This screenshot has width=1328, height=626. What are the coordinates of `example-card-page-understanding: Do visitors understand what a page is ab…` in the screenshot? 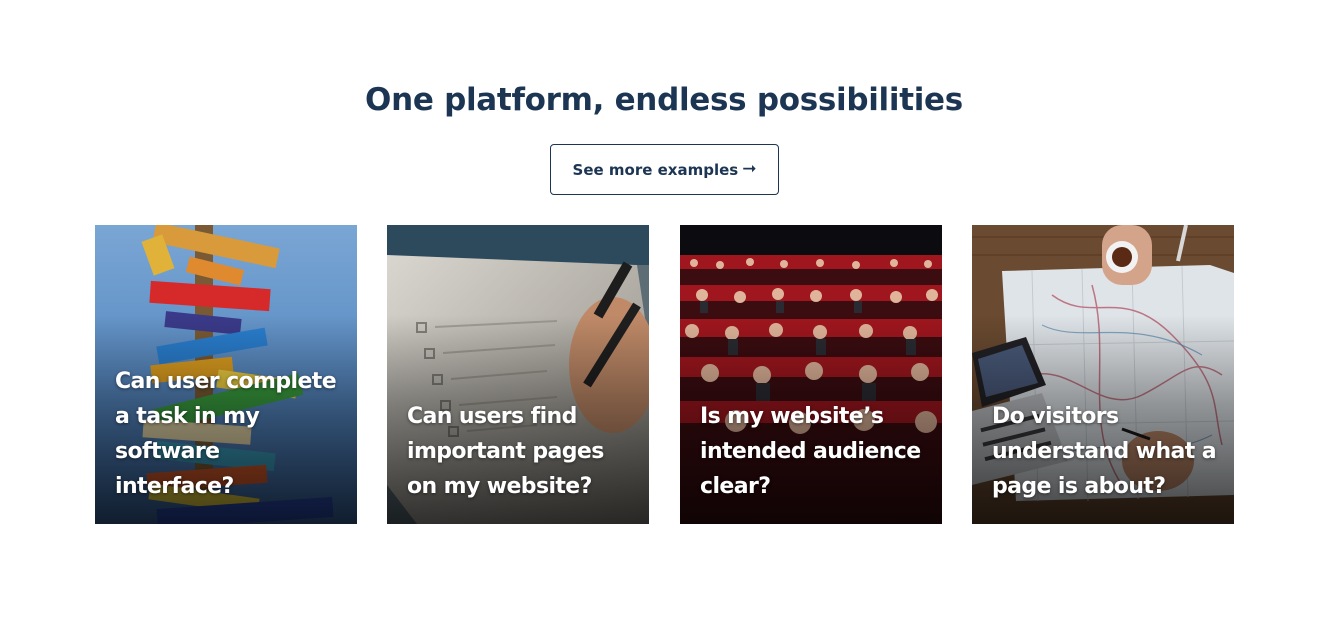 It's located at (1103, 374).